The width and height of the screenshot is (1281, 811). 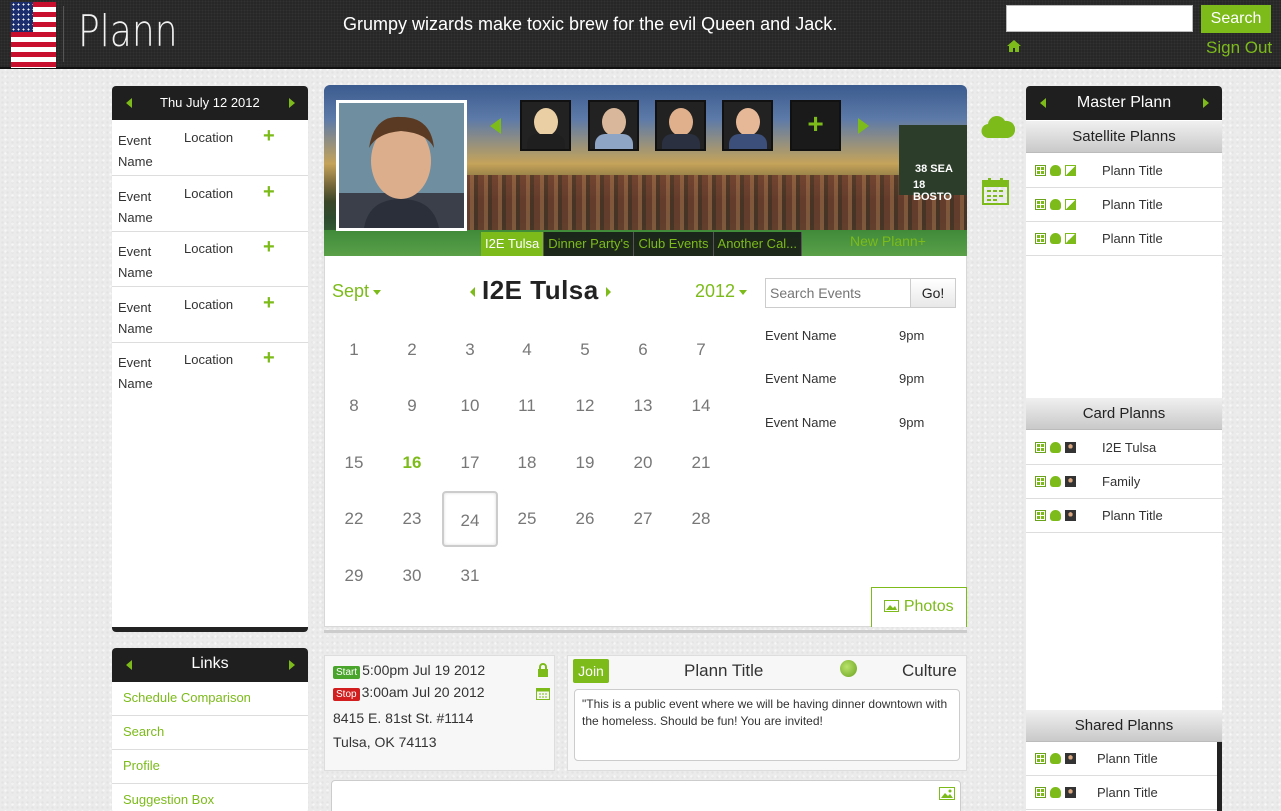 I want to click on tab-club-events: Club Events, so click(x=674, y=244).